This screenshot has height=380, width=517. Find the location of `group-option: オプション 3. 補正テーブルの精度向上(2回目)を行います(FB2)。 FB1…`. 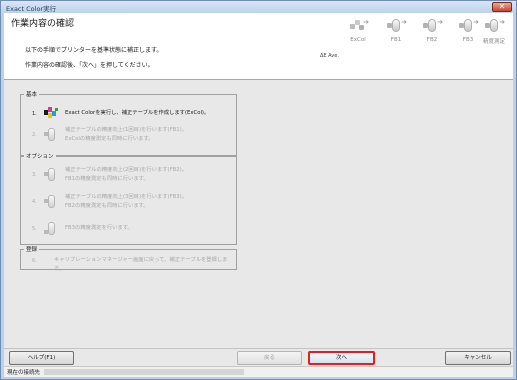

group-option: オプション 3. 補正テーブルの精度向上(2回目)を行います(FB2)。 FB1… is located at coordinates (128, 198).